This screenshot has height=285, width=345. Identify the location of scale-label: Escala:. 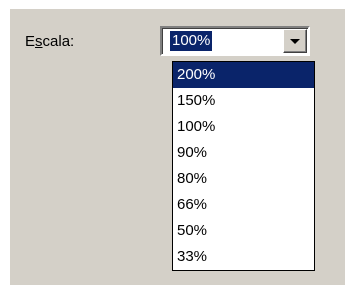
(49, 42).